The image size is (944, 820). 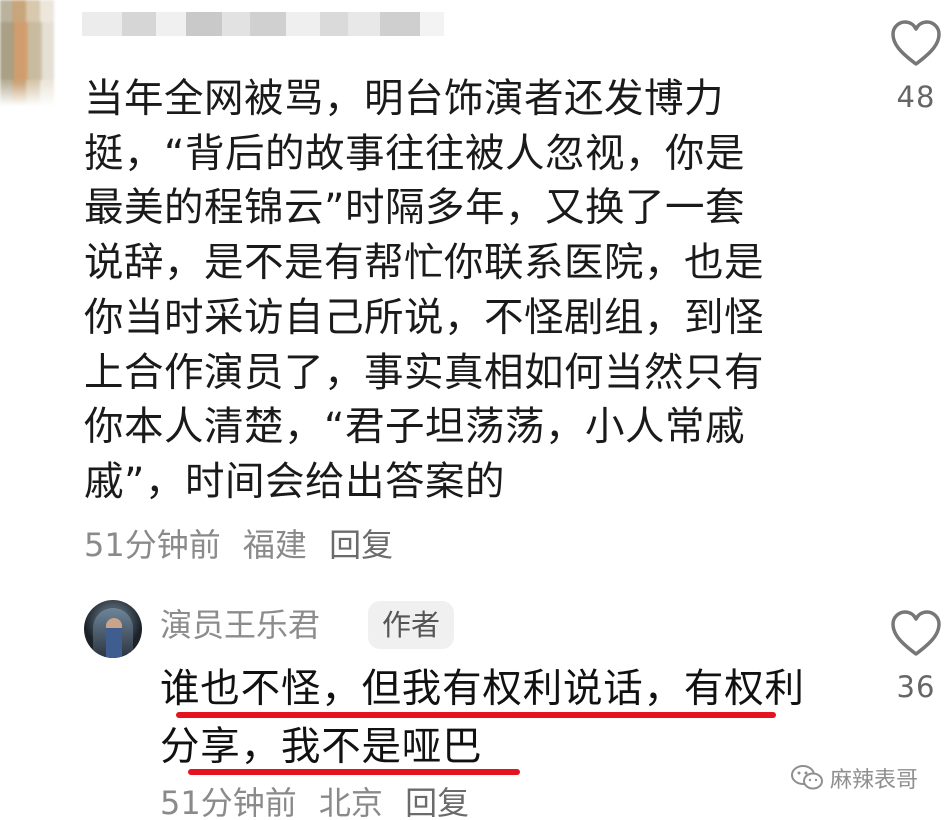 What do you see at coordinates (437, 802) in the screenshot?
I see `reply-reply-button: 回复` at bounding box center [437, 802].